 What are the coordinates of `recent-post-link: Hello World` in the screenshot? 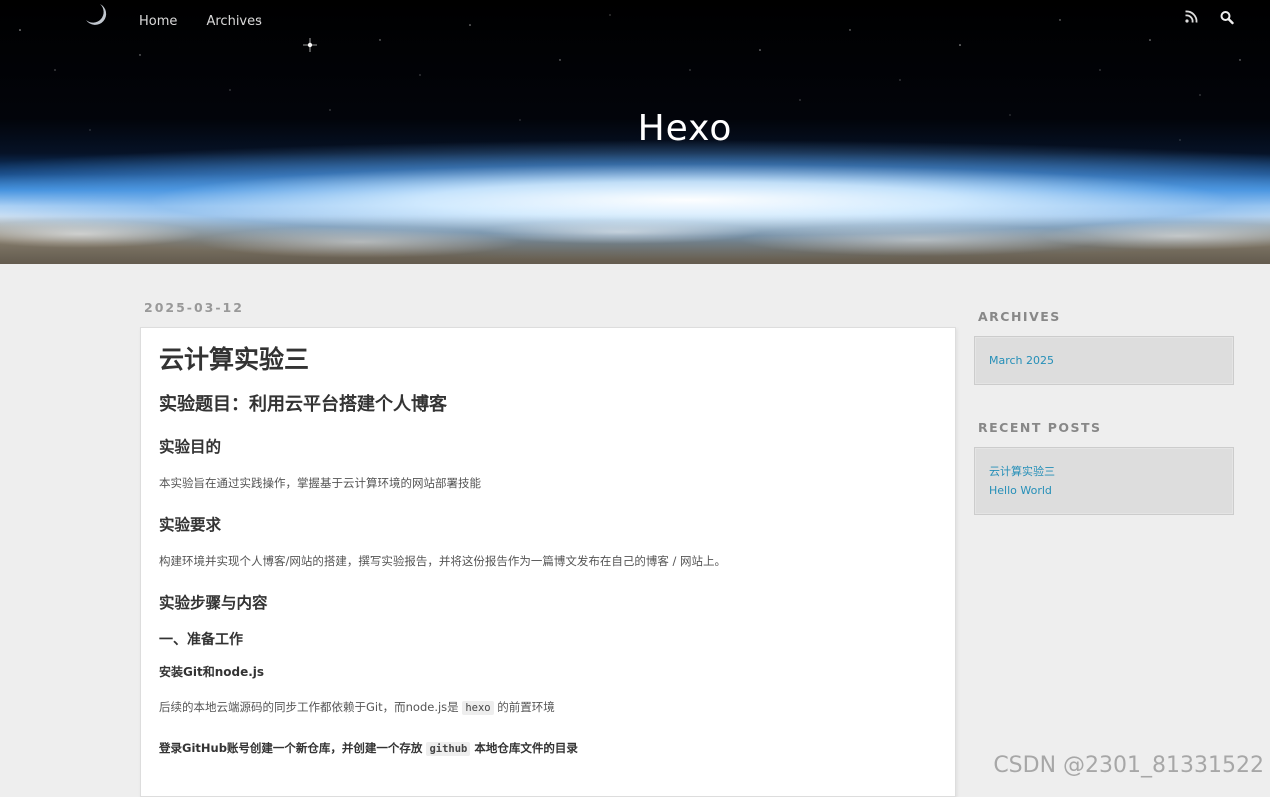 It's located at (1104, 490).